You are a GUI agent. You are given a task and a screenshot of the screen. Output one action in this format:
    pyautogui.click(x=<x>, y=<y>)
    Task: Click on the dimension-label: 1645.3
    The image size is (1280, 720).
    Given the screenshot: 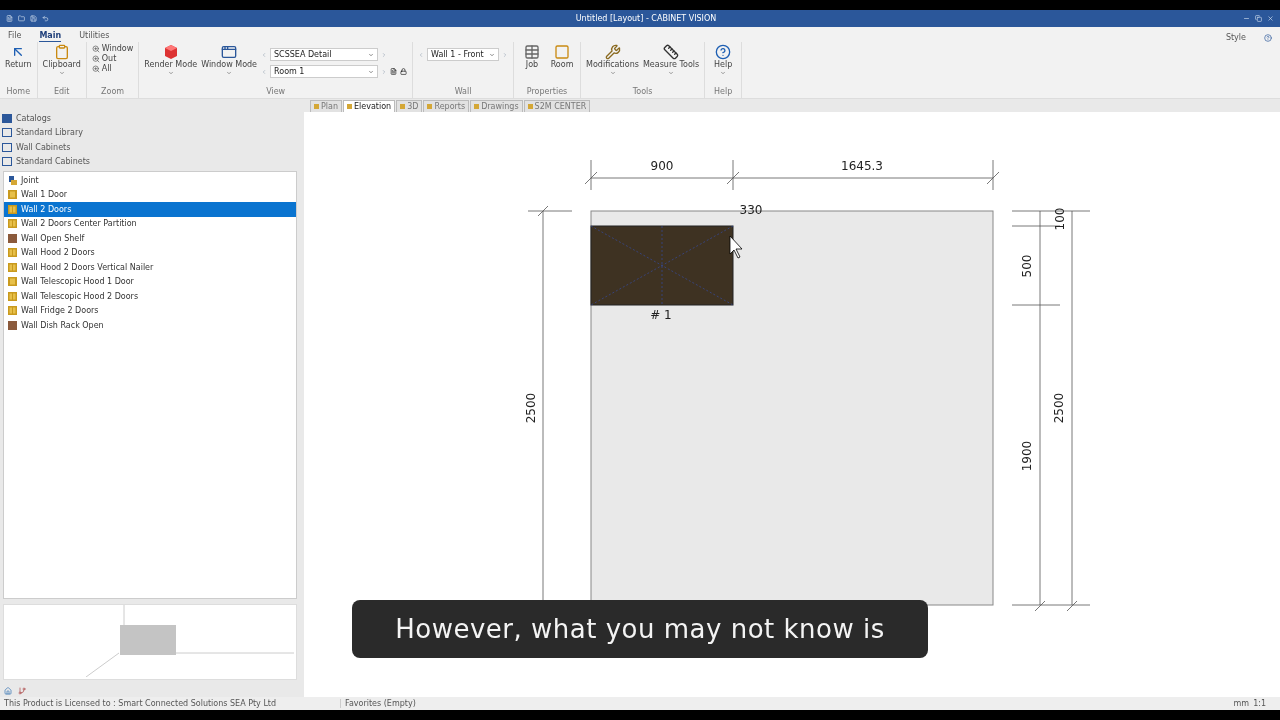 What is the action you would take?
    pyautogui.click(x=862, y=165)
    